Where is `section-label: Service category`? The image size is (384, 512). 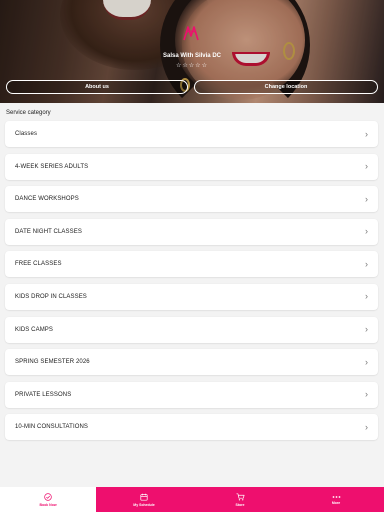
section-label: Service category is located at coordinates (28, 113).